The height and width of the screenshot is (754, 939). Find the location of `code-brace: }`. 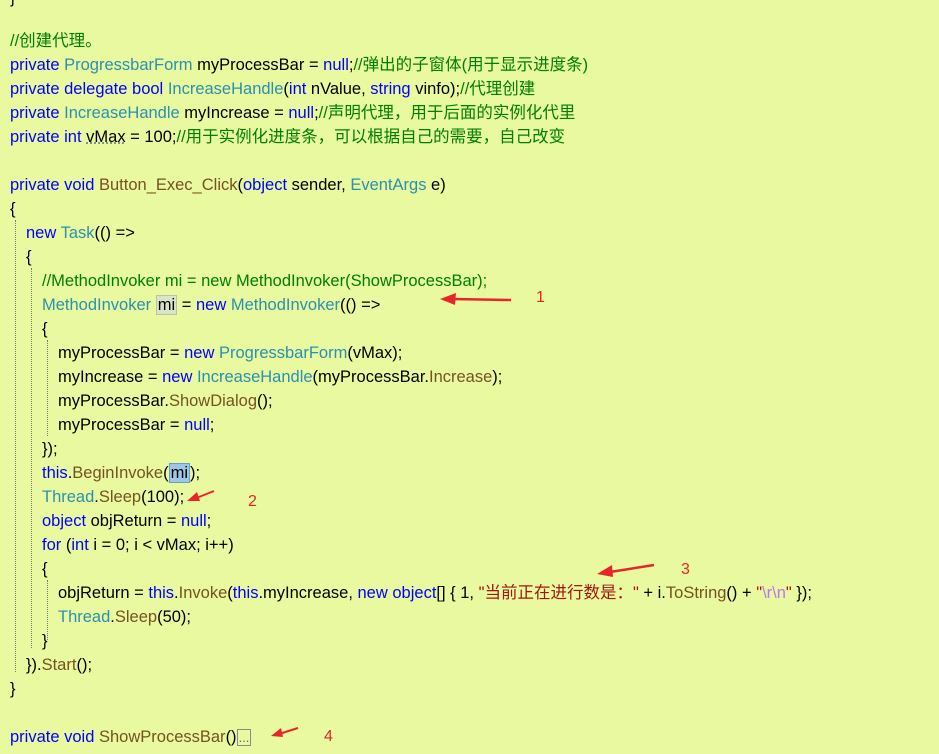

code-brace: } is located at coordinates (13, 689).